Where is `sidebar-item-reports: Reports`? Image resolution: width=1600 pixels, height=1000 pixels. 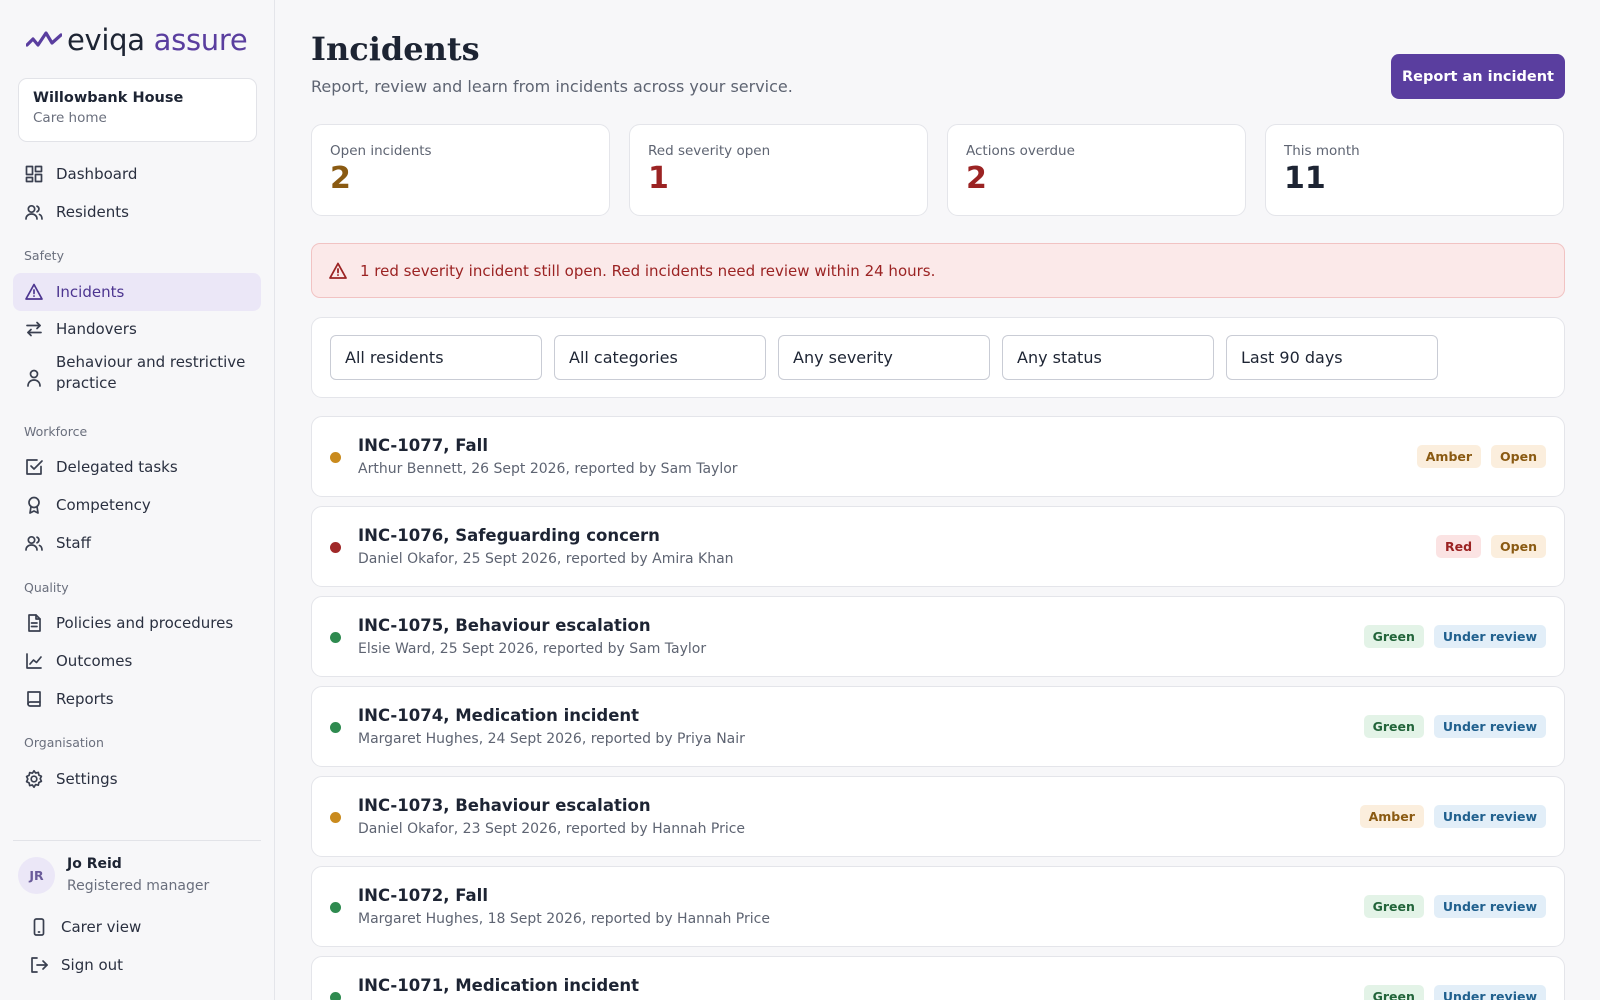 sidebar-item-reports: Reports is located at coordinates (137, 699).